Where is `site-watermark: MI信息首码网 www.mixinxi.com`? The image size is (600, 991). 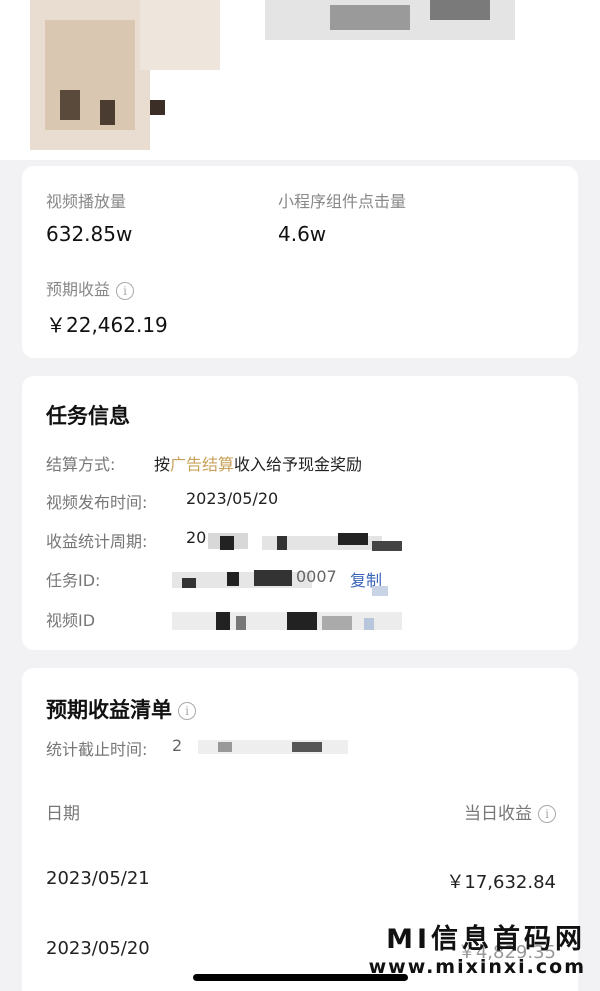 site-watermark: MI信息首码网 www.mixinxi.com is located at coordinates (477, 947).